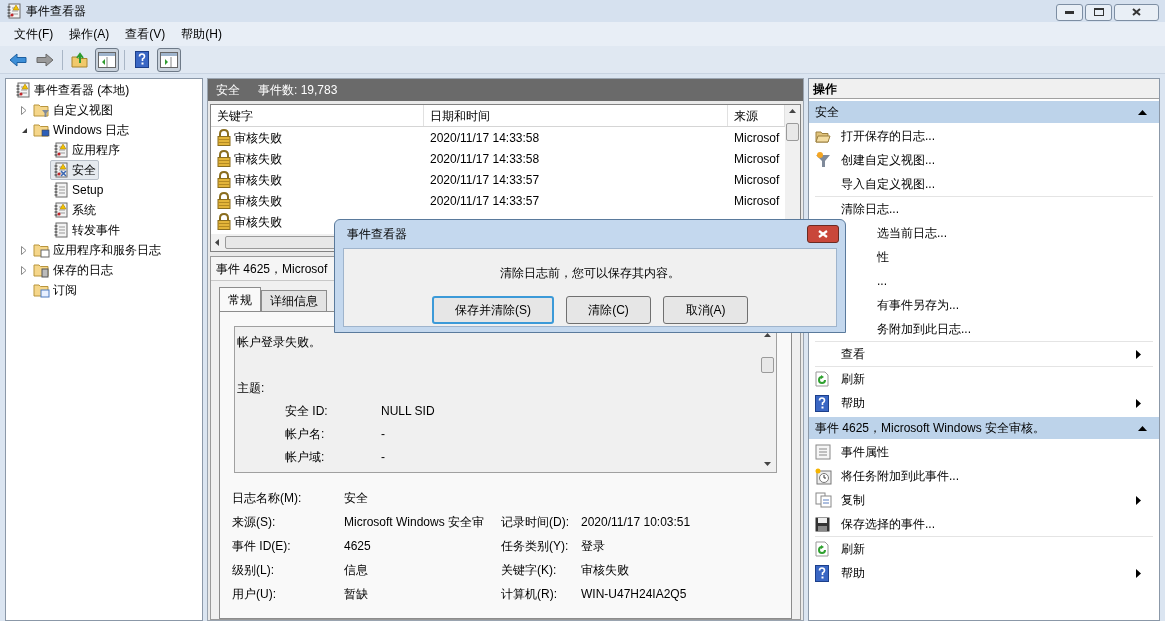 Image resolution: width=1165 pixels, height=621 pixels. Describe the element at coordinates (41, 270) in the screenshot. I see `saved-folder-icon` at that location.